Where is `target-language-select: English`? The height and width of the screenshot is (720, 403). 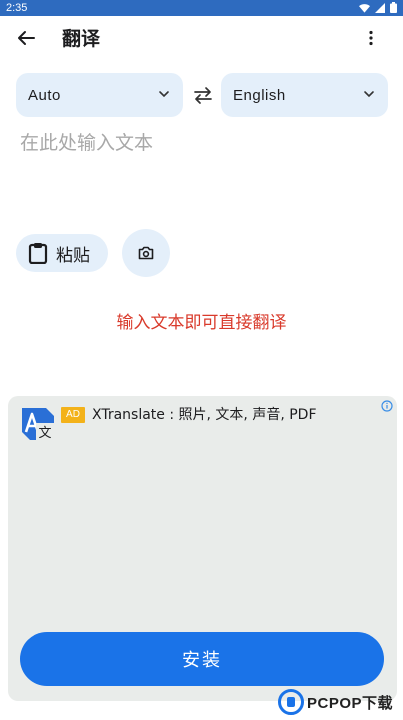
target-language-select: English is located at coordinates (304, 95).